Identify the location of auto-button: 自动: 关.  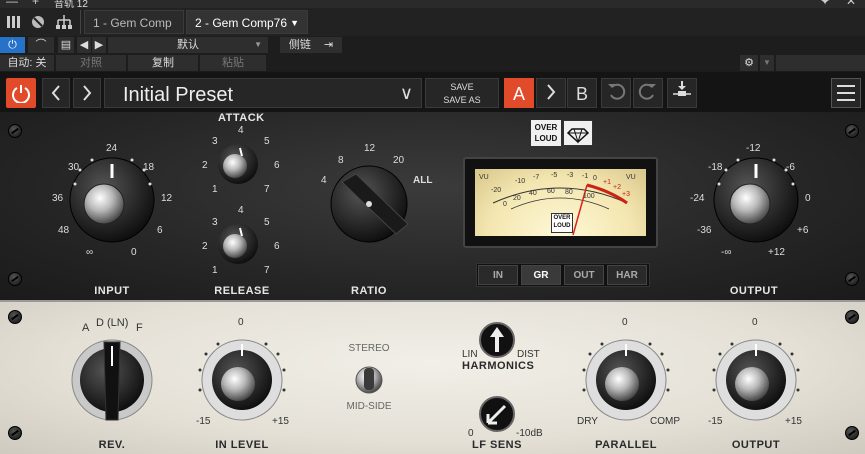
(27, 63).